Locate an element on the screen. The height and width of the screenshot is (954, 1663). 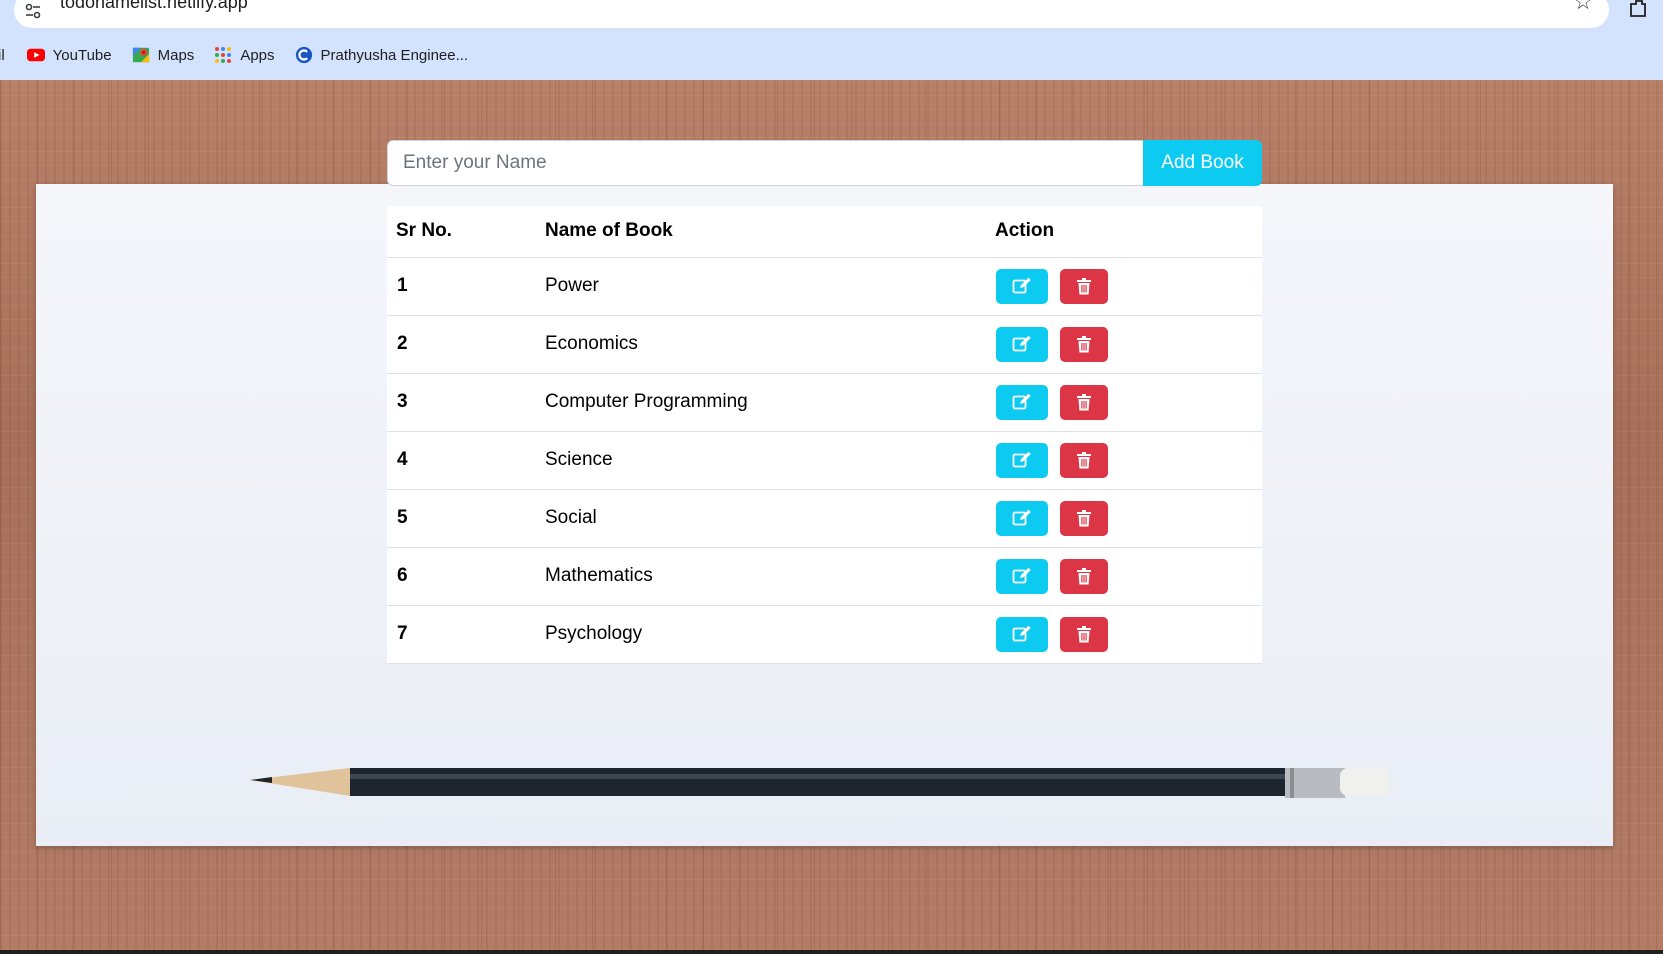
row-book-name: Psychology is located at coordinates (761, 634).